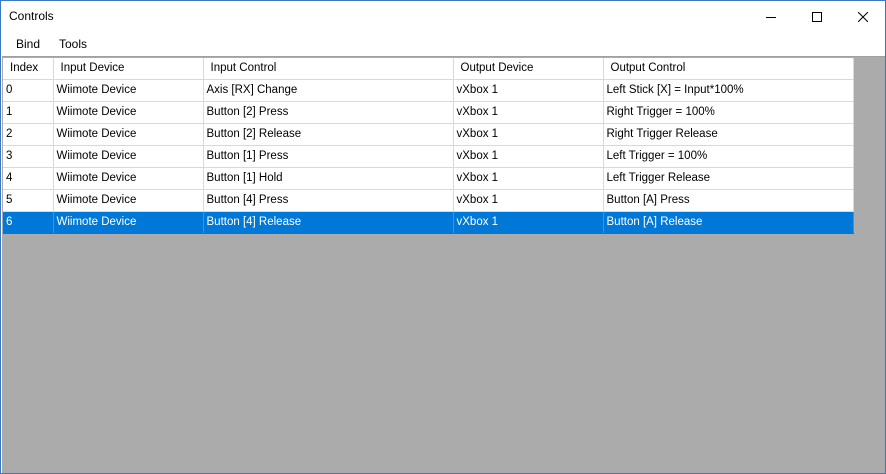  What do you see at coordinates (728, 90) in the screenshot?
I see `cell-output-control: Left Stick [X] = Input*100%` at bounding box center [728, 90].